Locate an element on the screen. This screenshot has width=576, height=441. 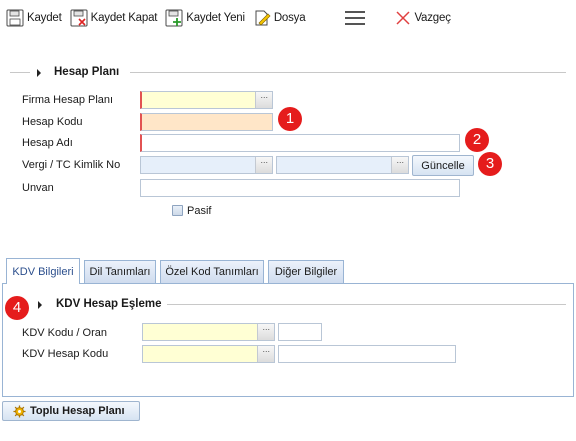
cancel-button: Vazgeç is located at coordinates (422, 18).